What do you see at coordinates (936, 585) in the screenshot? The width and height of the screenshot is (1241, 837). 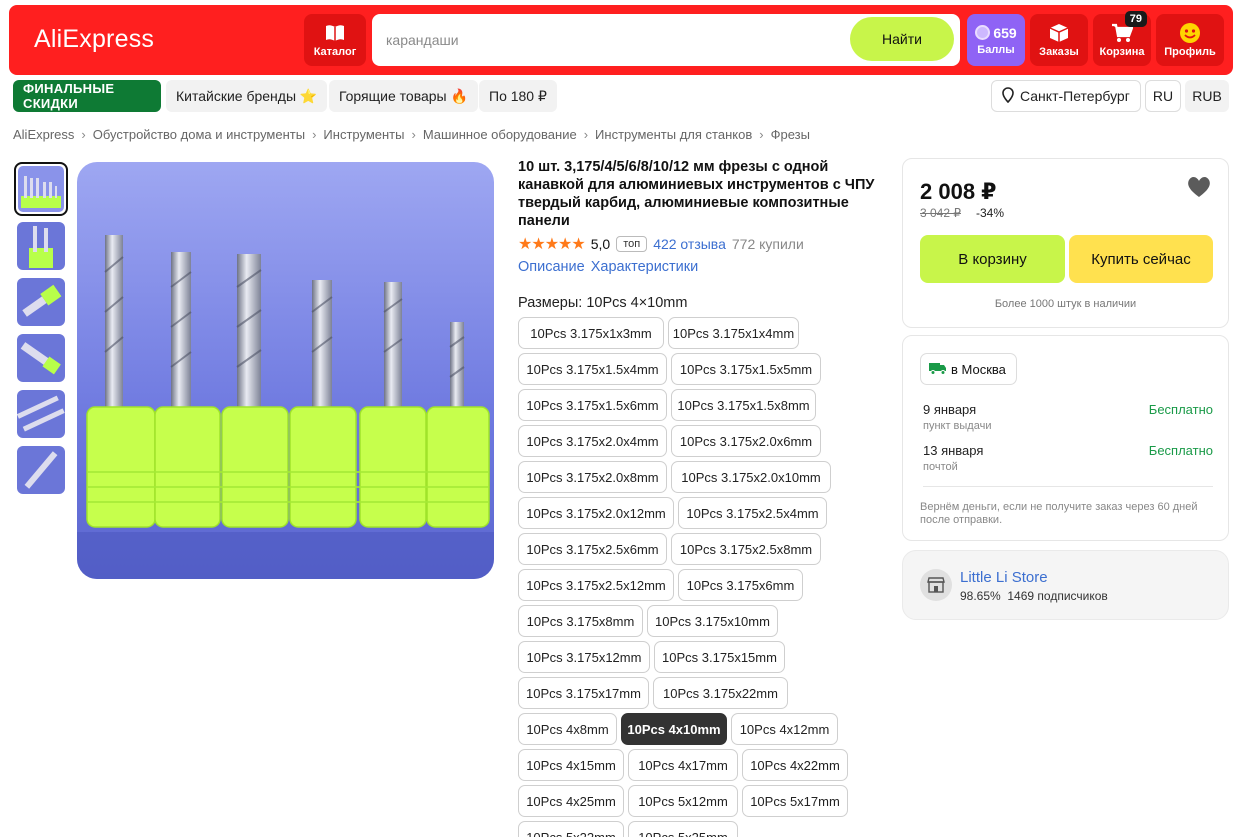 I see `store-icon` at bounding box center [936, 585].